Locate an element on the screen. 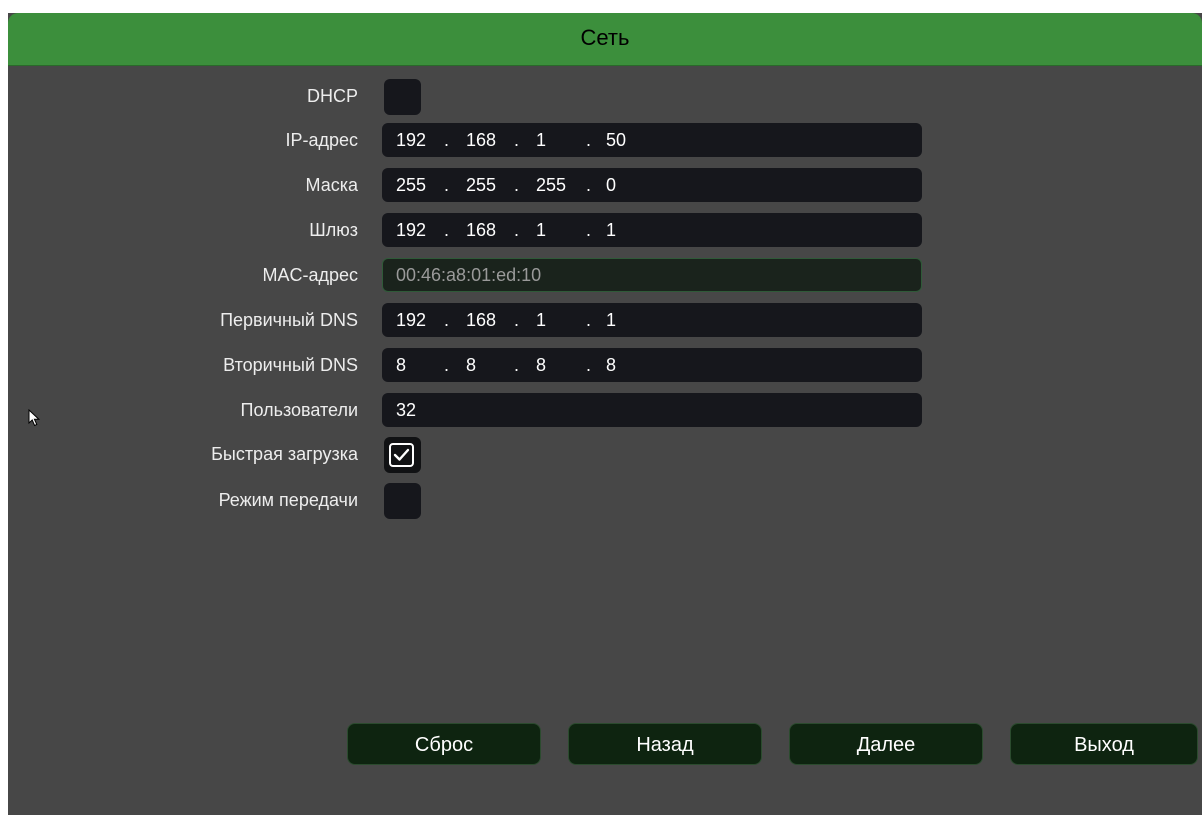 The image size is (1202, 815). title-bar: Сеть is located at coordinates (605, 39).